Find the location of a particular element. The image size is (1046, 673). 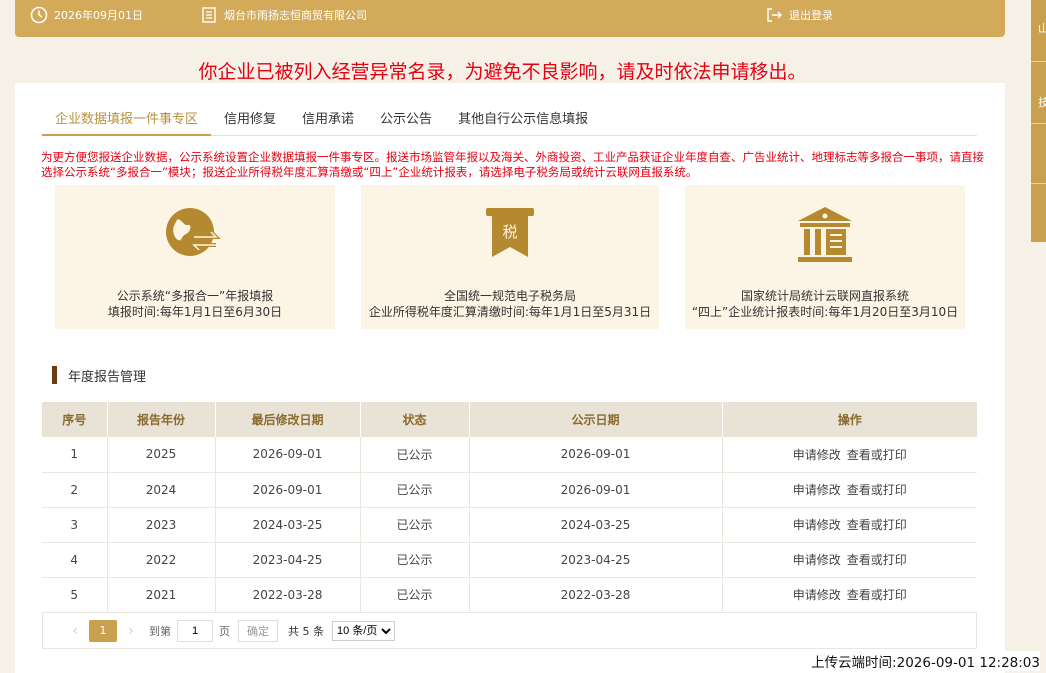

side-tabs: 山 技 is located at coordinates (1038, 121).